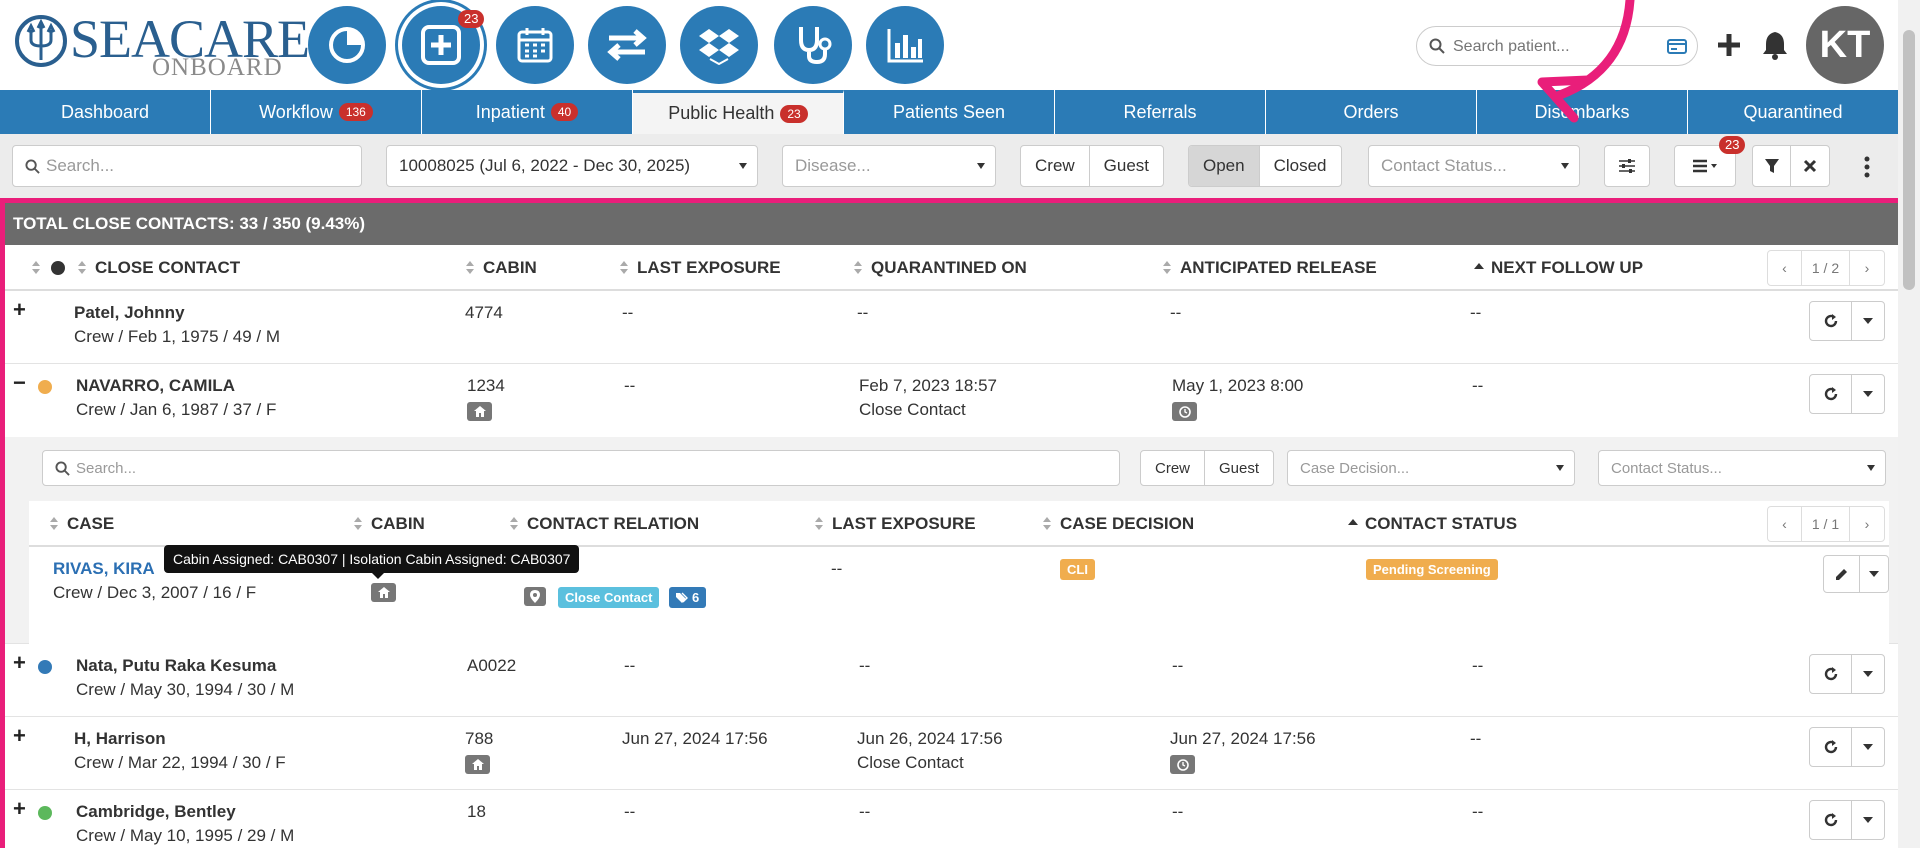 Image resolution: width=1920 pixels, height=848 pixels. I want to click on patient-search-input, so click(1553, 47).